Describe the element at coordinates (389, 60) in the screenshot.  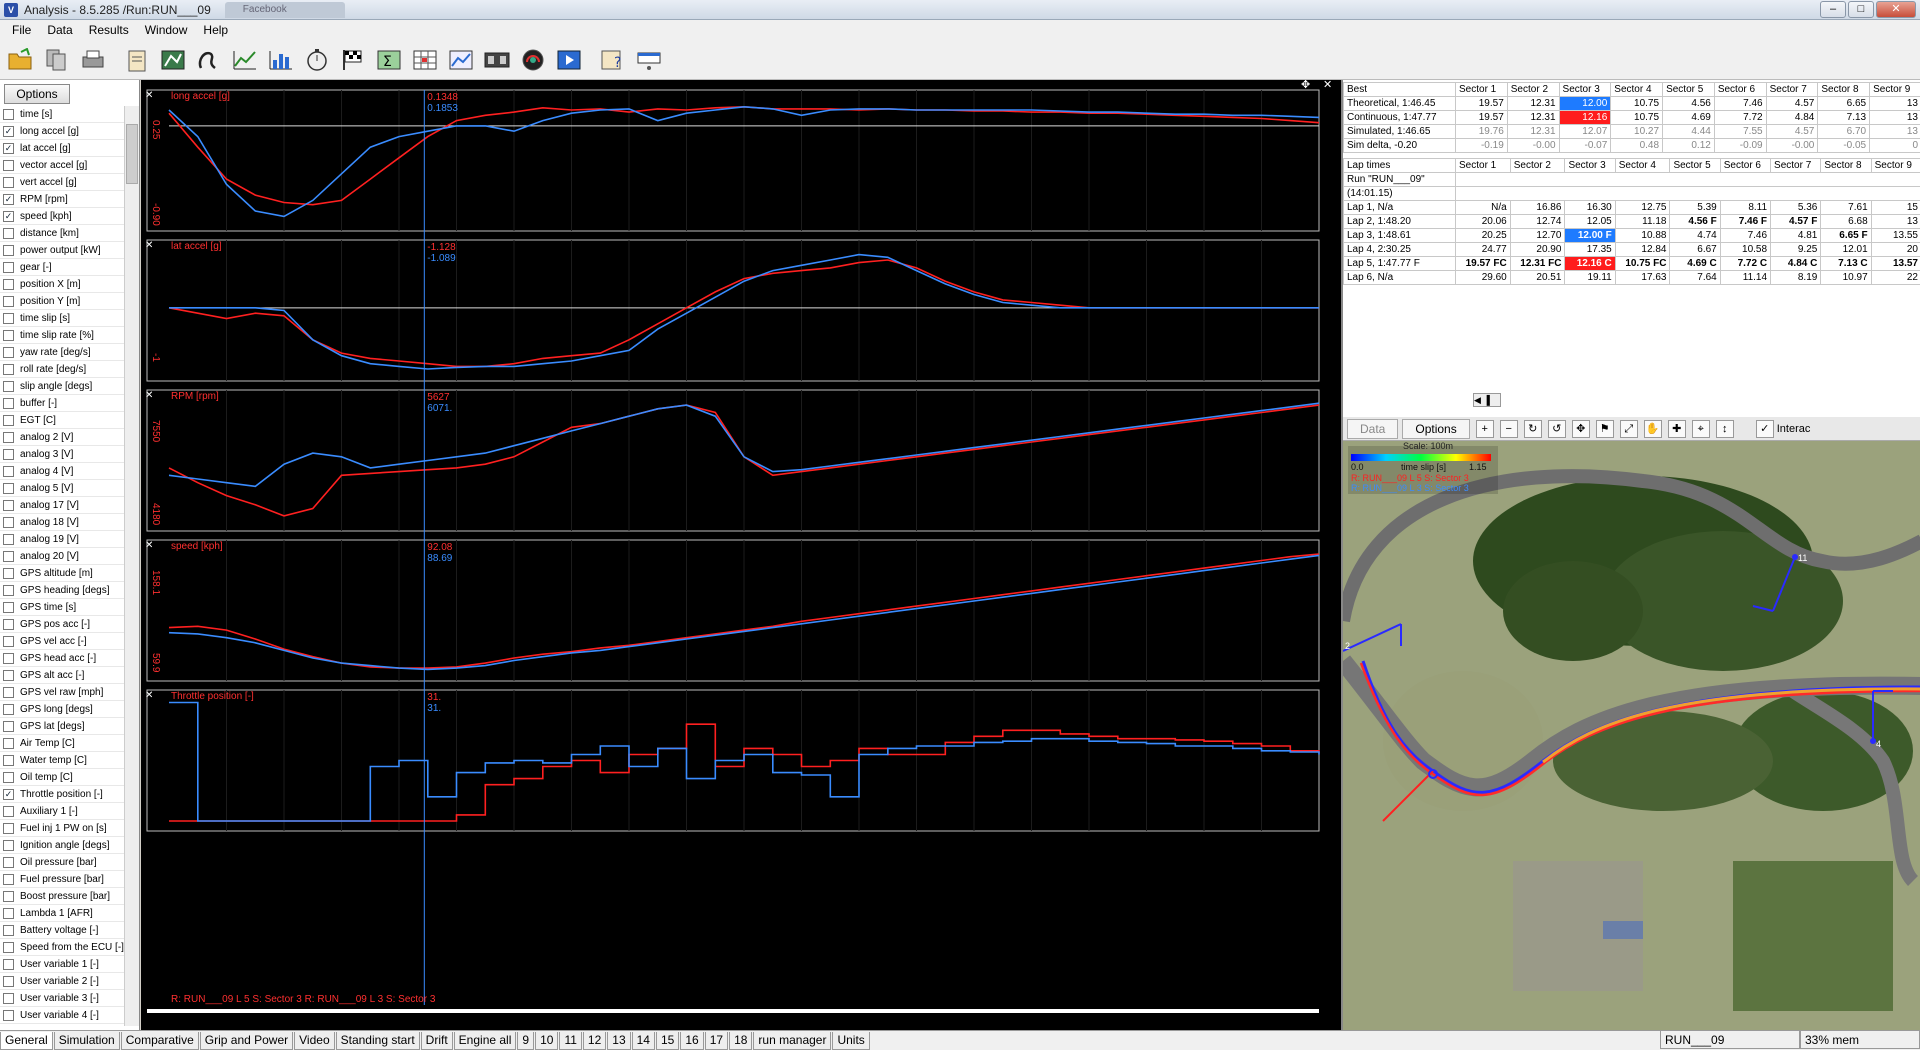
I see `sigma-icon: Σ` at that location.